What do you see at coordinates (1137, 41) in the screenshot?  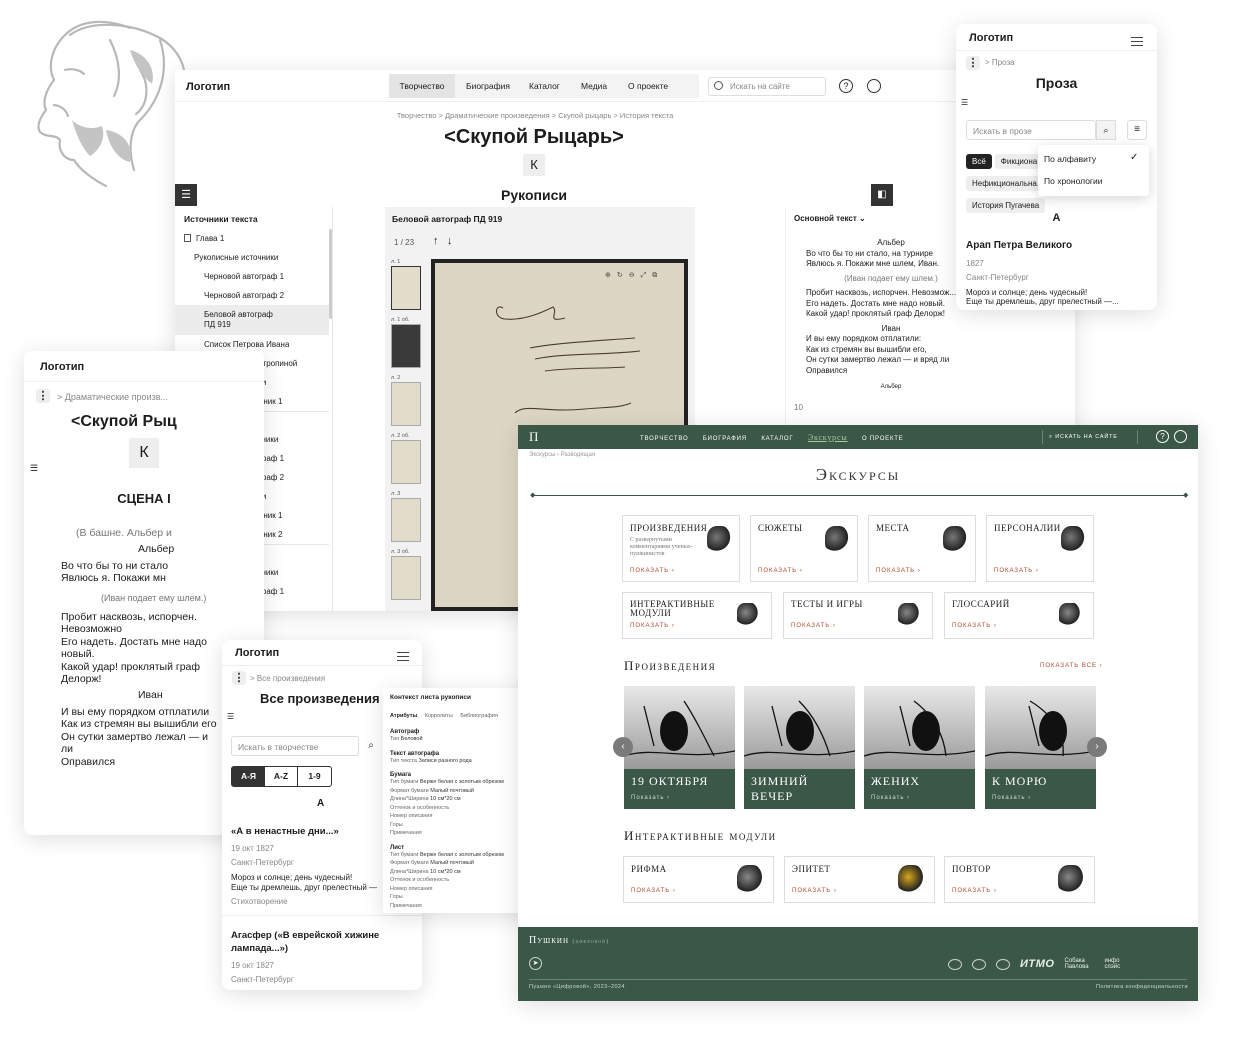 I see `menu-icon` at bounding box center [1137, 41].